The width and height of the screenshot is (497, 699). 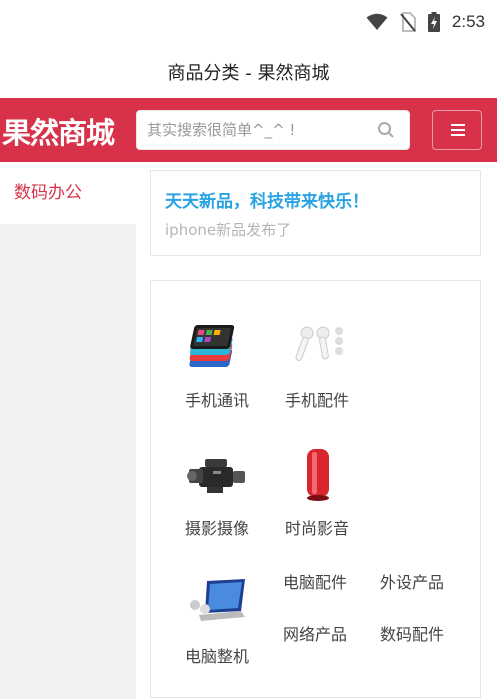 What do you see at coordinates (412, 633) in the screenshot?
I see `link-digital-accessories: 数码配件` at bounding box center [412, 633].